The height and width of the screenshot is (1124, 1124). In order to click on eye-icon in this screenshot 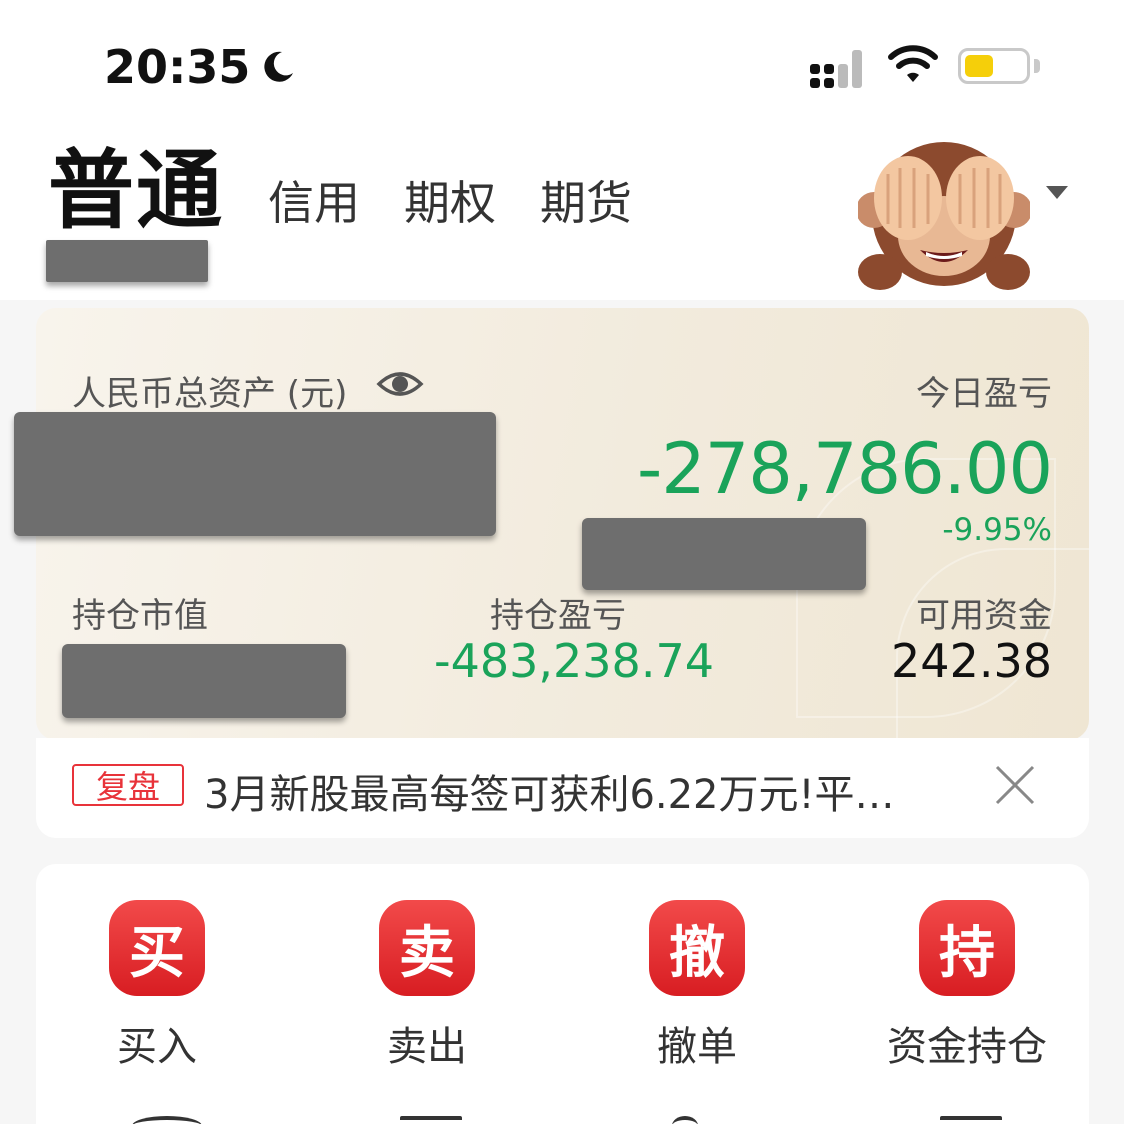, I will do `click(400, 384)`.